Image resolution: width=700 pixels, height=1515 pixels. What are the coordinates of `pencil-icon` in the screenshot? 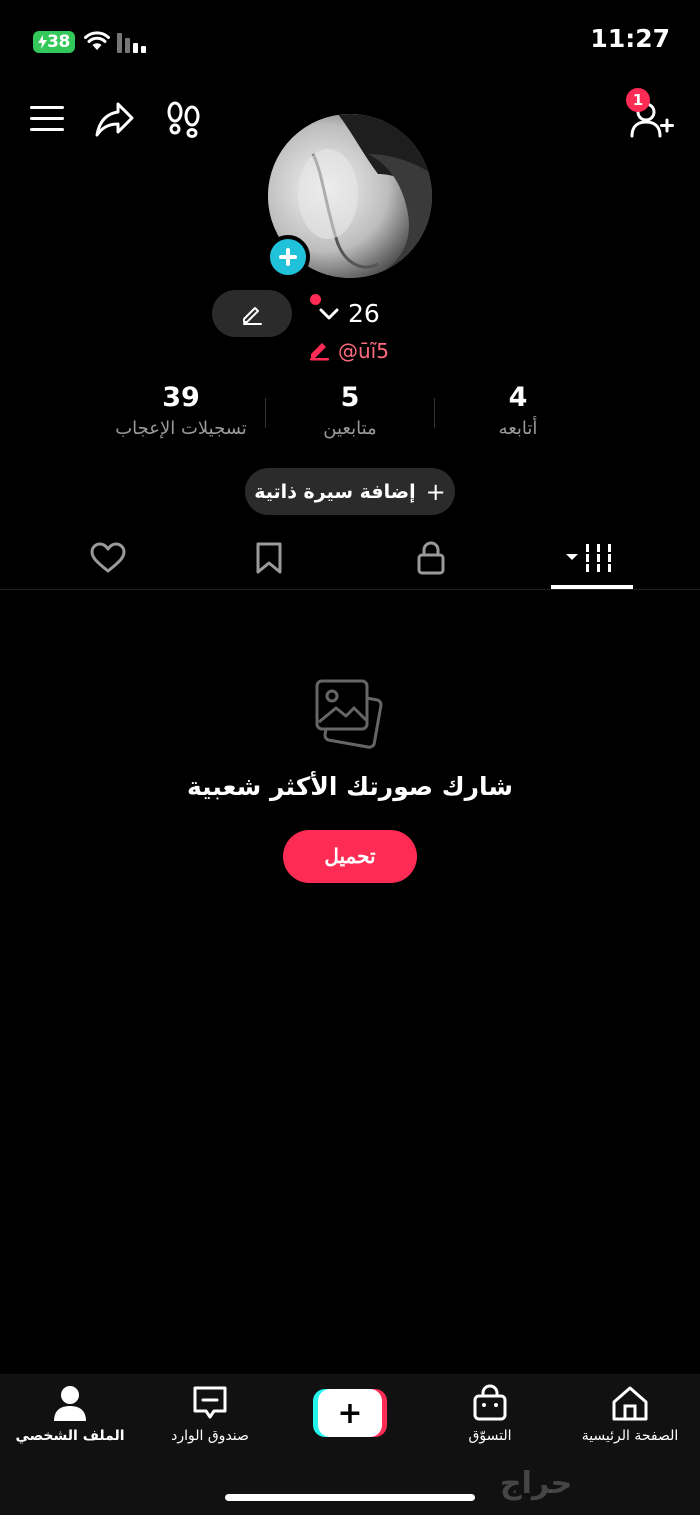 It's located at (252, 315).